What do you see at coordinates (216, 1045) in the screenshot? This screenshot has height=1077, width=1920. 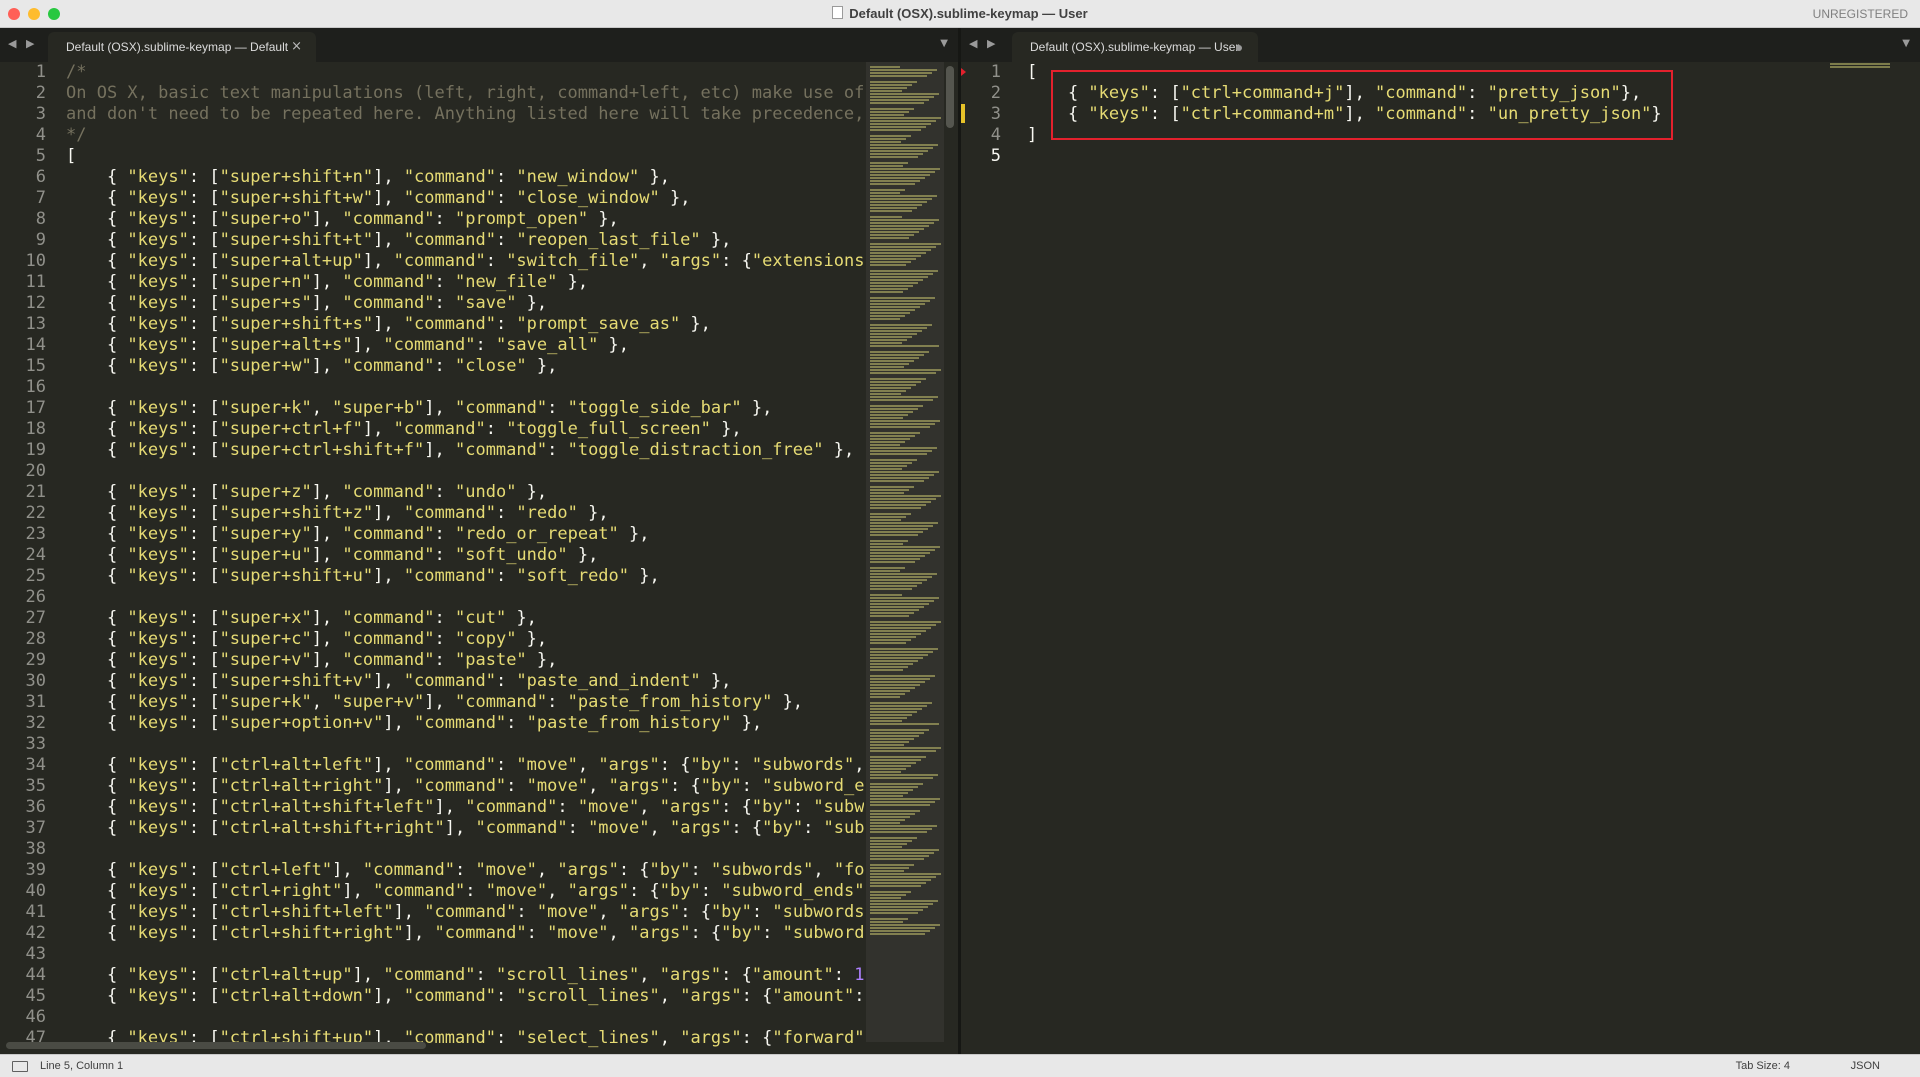 I see `horizontal-scrollbar` at bounding box center [216, 1045].